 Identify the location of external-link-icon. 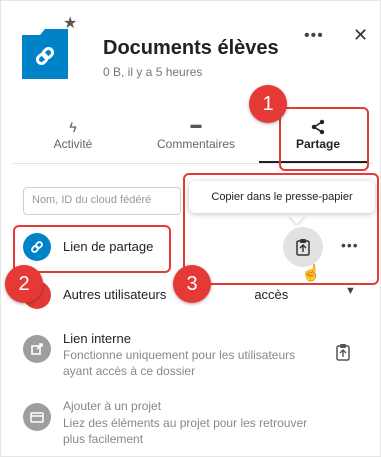
(37, 349).